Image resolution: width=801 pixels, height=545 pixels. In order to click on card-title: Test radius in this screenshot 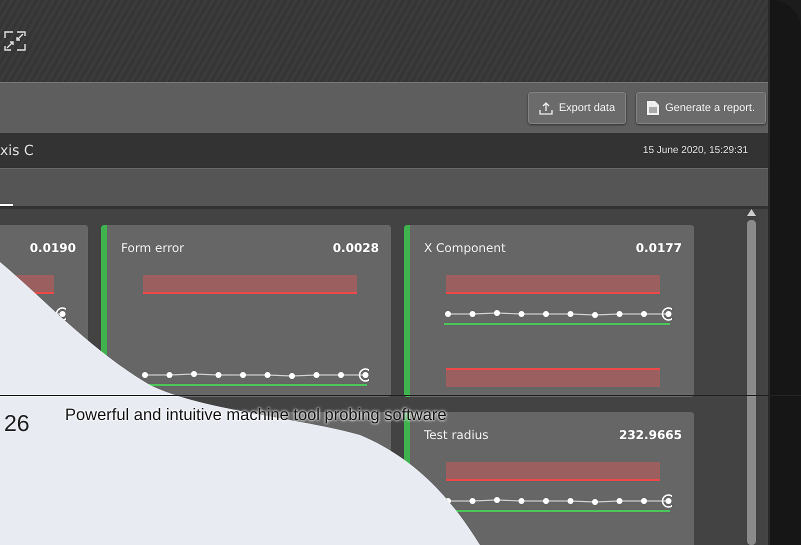, I will do `click(456, 435)`.